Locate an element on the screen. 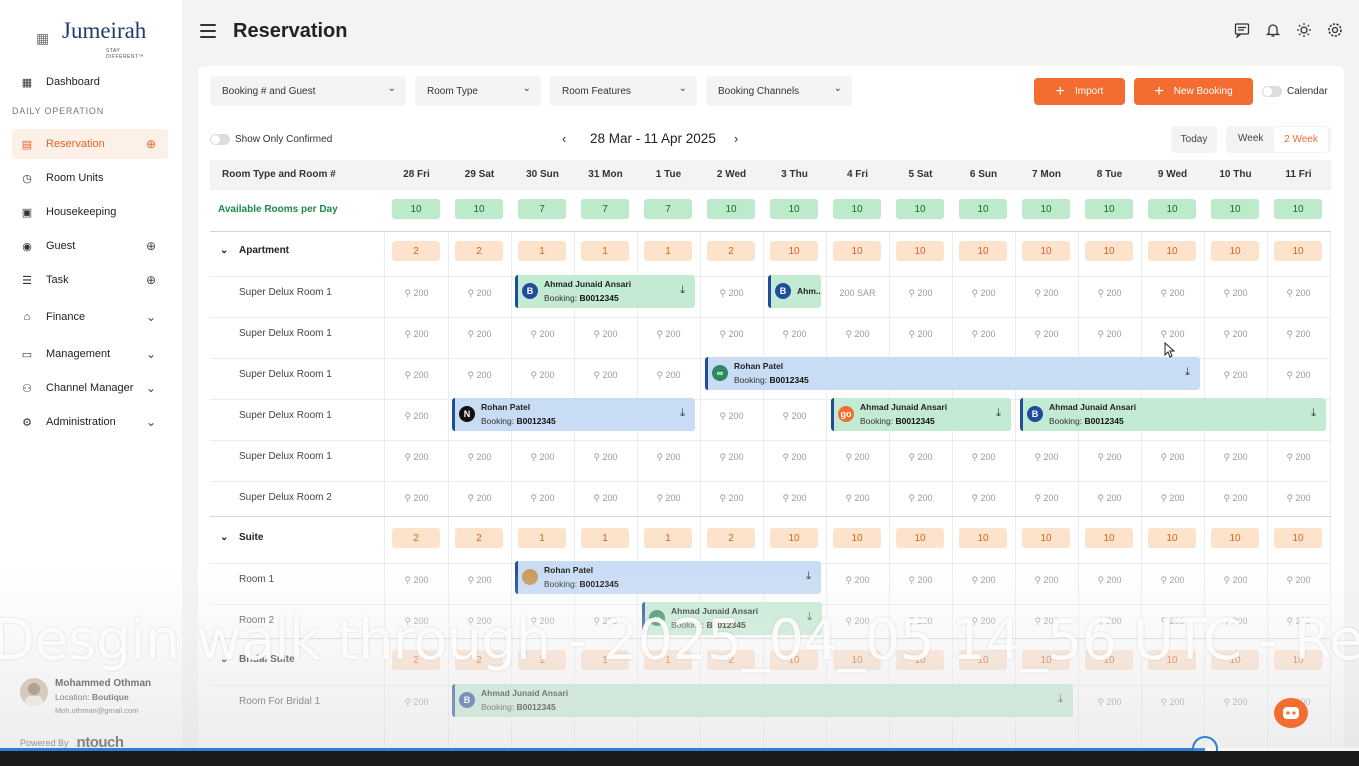 This screenshot has width=1359, height=766. settings-gear-icon is located at coordinates (1335, 32).